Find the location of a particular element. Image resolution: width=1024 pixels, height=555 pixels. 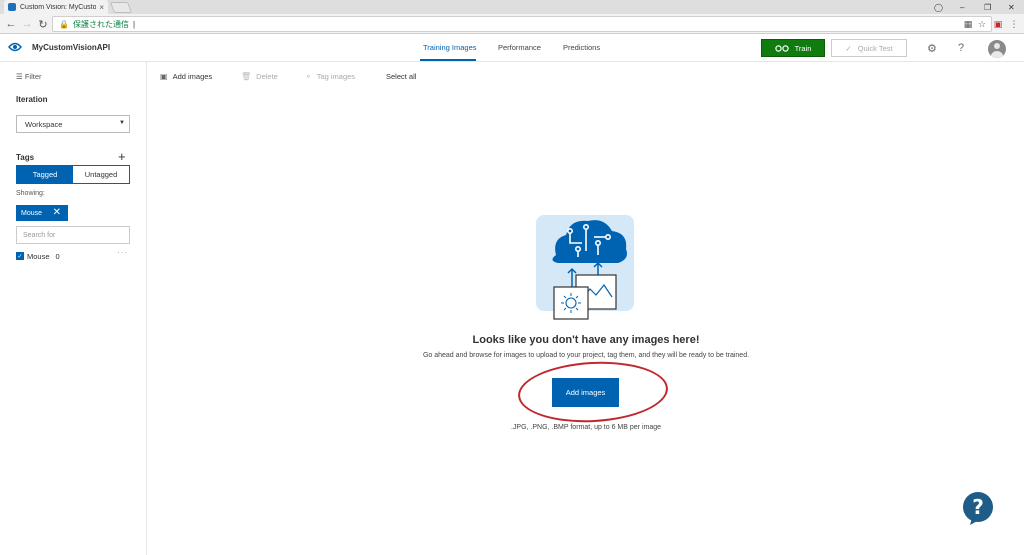

add-images-toolbar-label: Add images is located at coordinates (192, 76).